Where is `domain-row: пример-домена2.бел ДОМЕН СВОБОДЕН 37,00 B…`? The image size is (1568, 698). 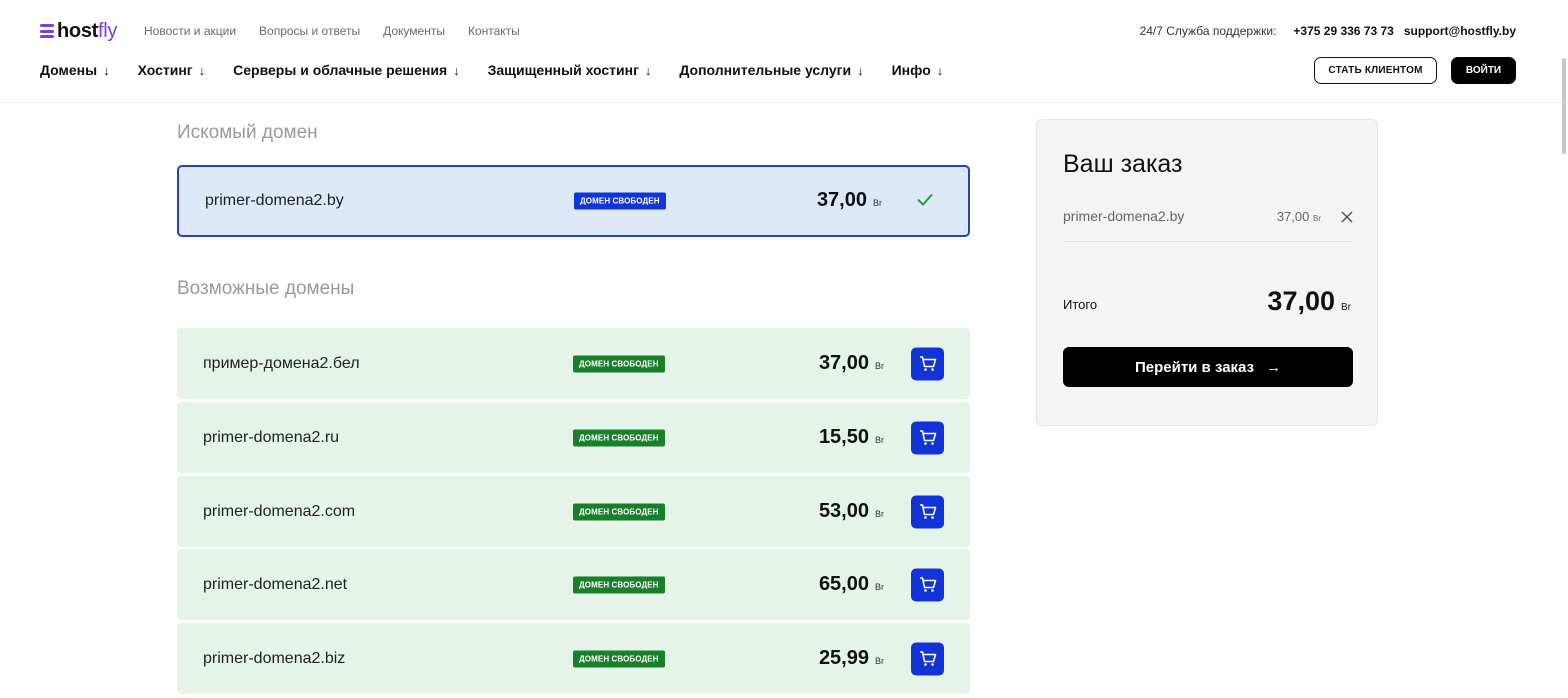 domain-row: пример-домена2.бел ДОМЕН СВОБОДЕН 37,00 B… is located at coordinates (573, 363).